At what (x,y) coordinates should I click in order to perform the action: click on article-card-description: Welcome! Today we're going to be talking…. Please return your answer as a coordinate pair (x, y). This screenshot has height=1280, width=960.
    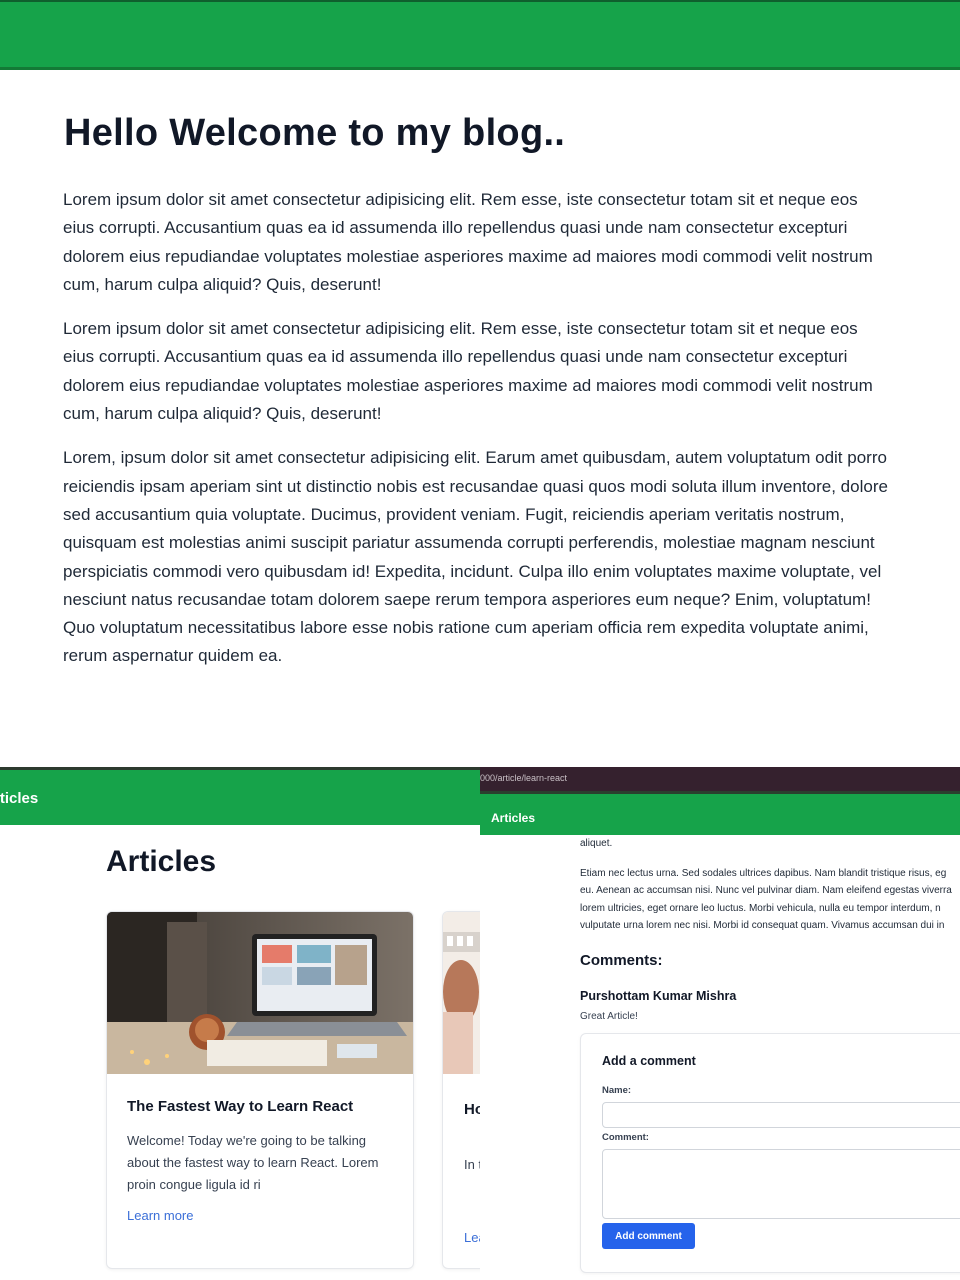
    Looking at the image, I should click on (253, 1162).